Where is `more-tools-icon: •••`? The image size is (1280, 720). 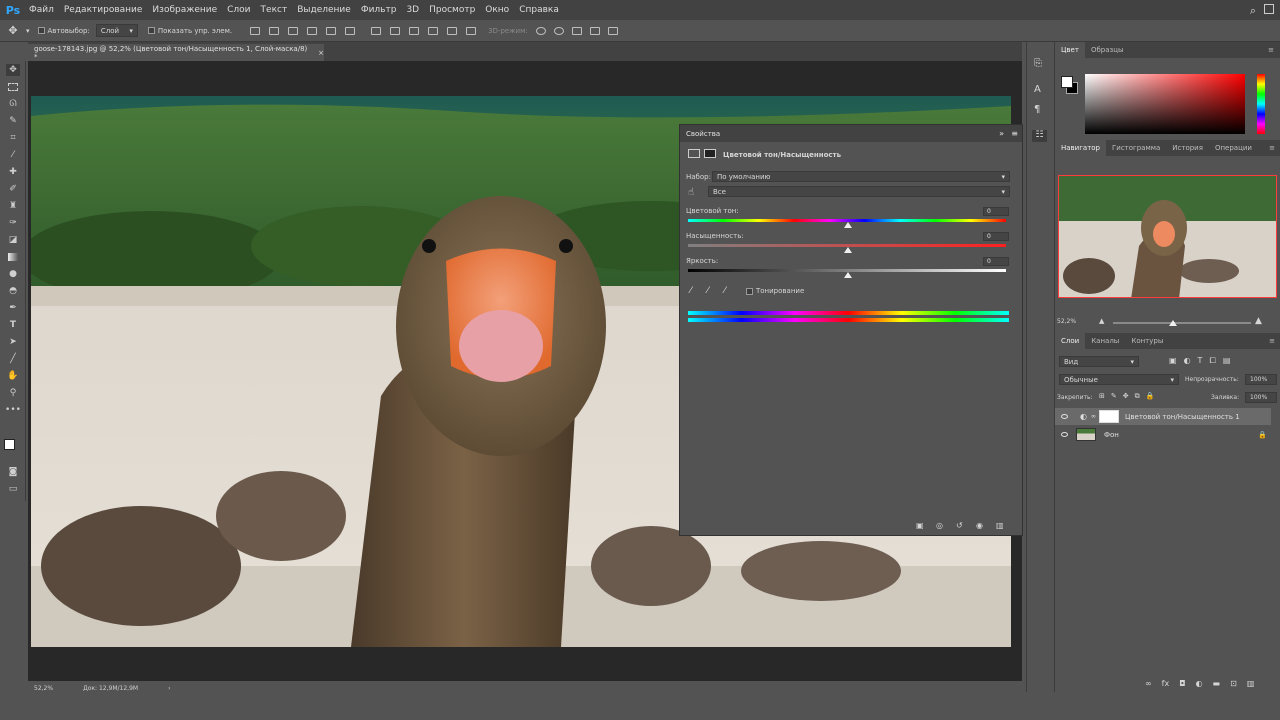 more-tools-icon: ••• is located at coordinates (13, 410).